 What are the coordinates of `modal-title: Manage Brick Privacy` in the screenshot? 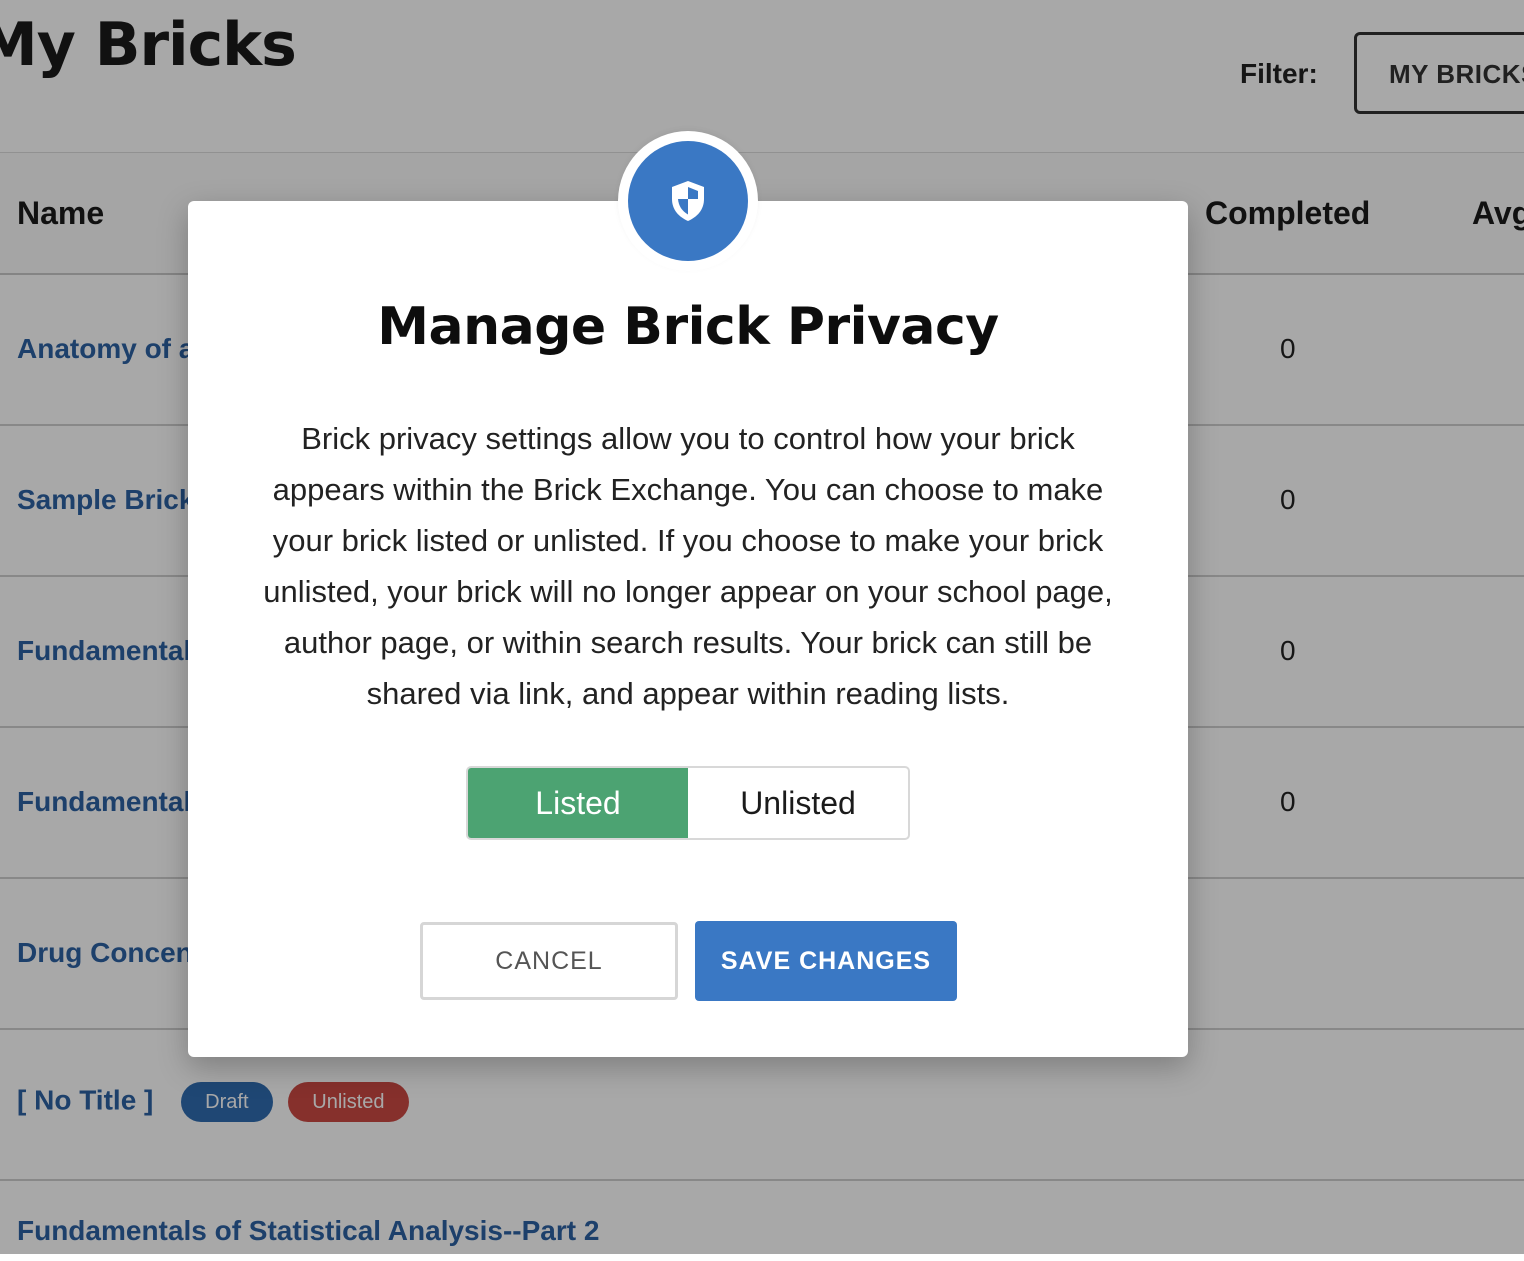 It's located at (688, 327).